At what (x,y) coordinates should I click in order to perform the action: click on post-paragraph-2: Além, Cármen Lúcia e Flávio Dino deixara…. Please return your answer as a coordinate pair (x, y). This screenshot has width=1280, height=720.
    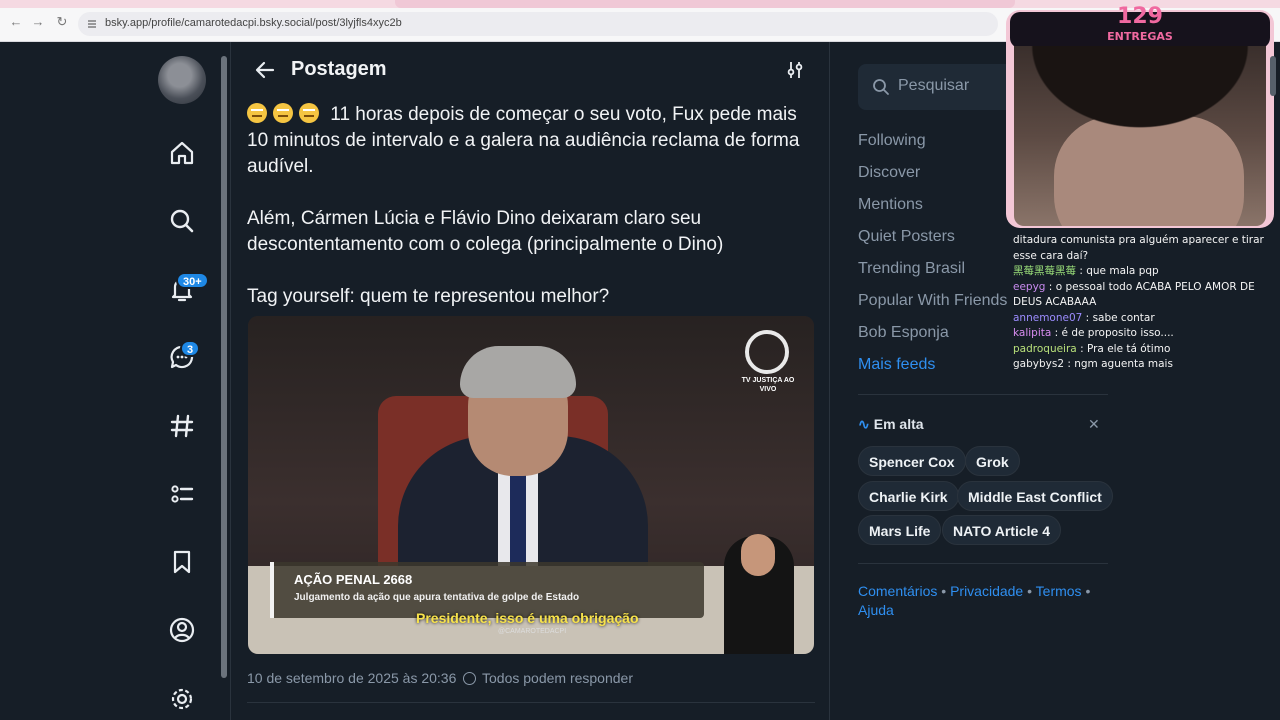
    Looking at the image, I should click on (485, 231).